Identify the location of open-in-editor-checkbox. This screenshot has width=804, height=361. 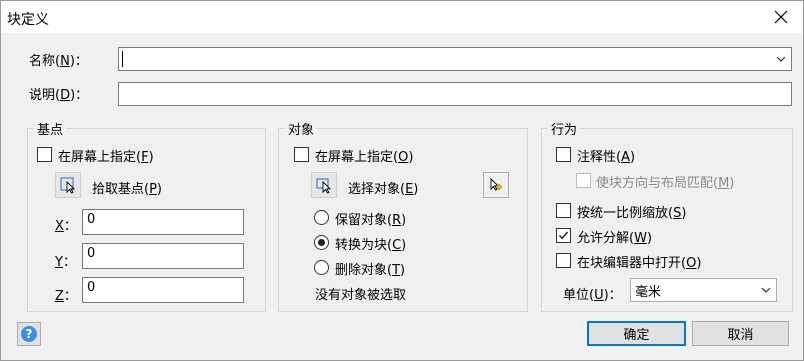
(563, 260).